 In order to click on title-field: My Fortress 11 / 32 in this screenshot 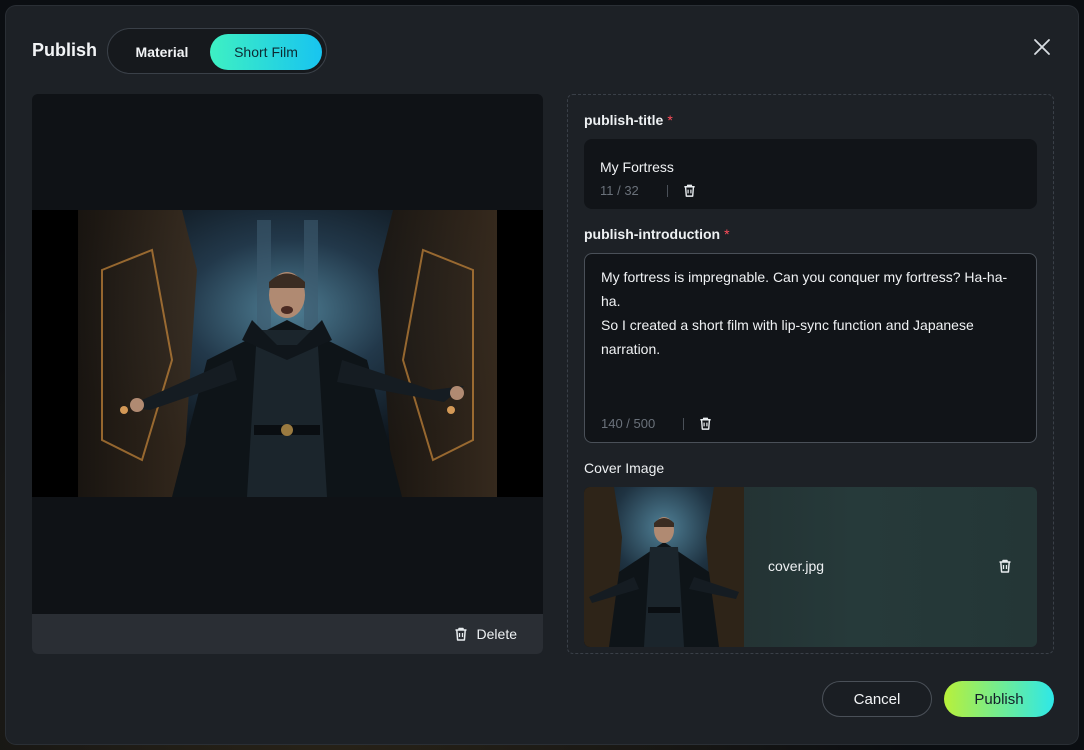, I will do `click(810, 174)`.